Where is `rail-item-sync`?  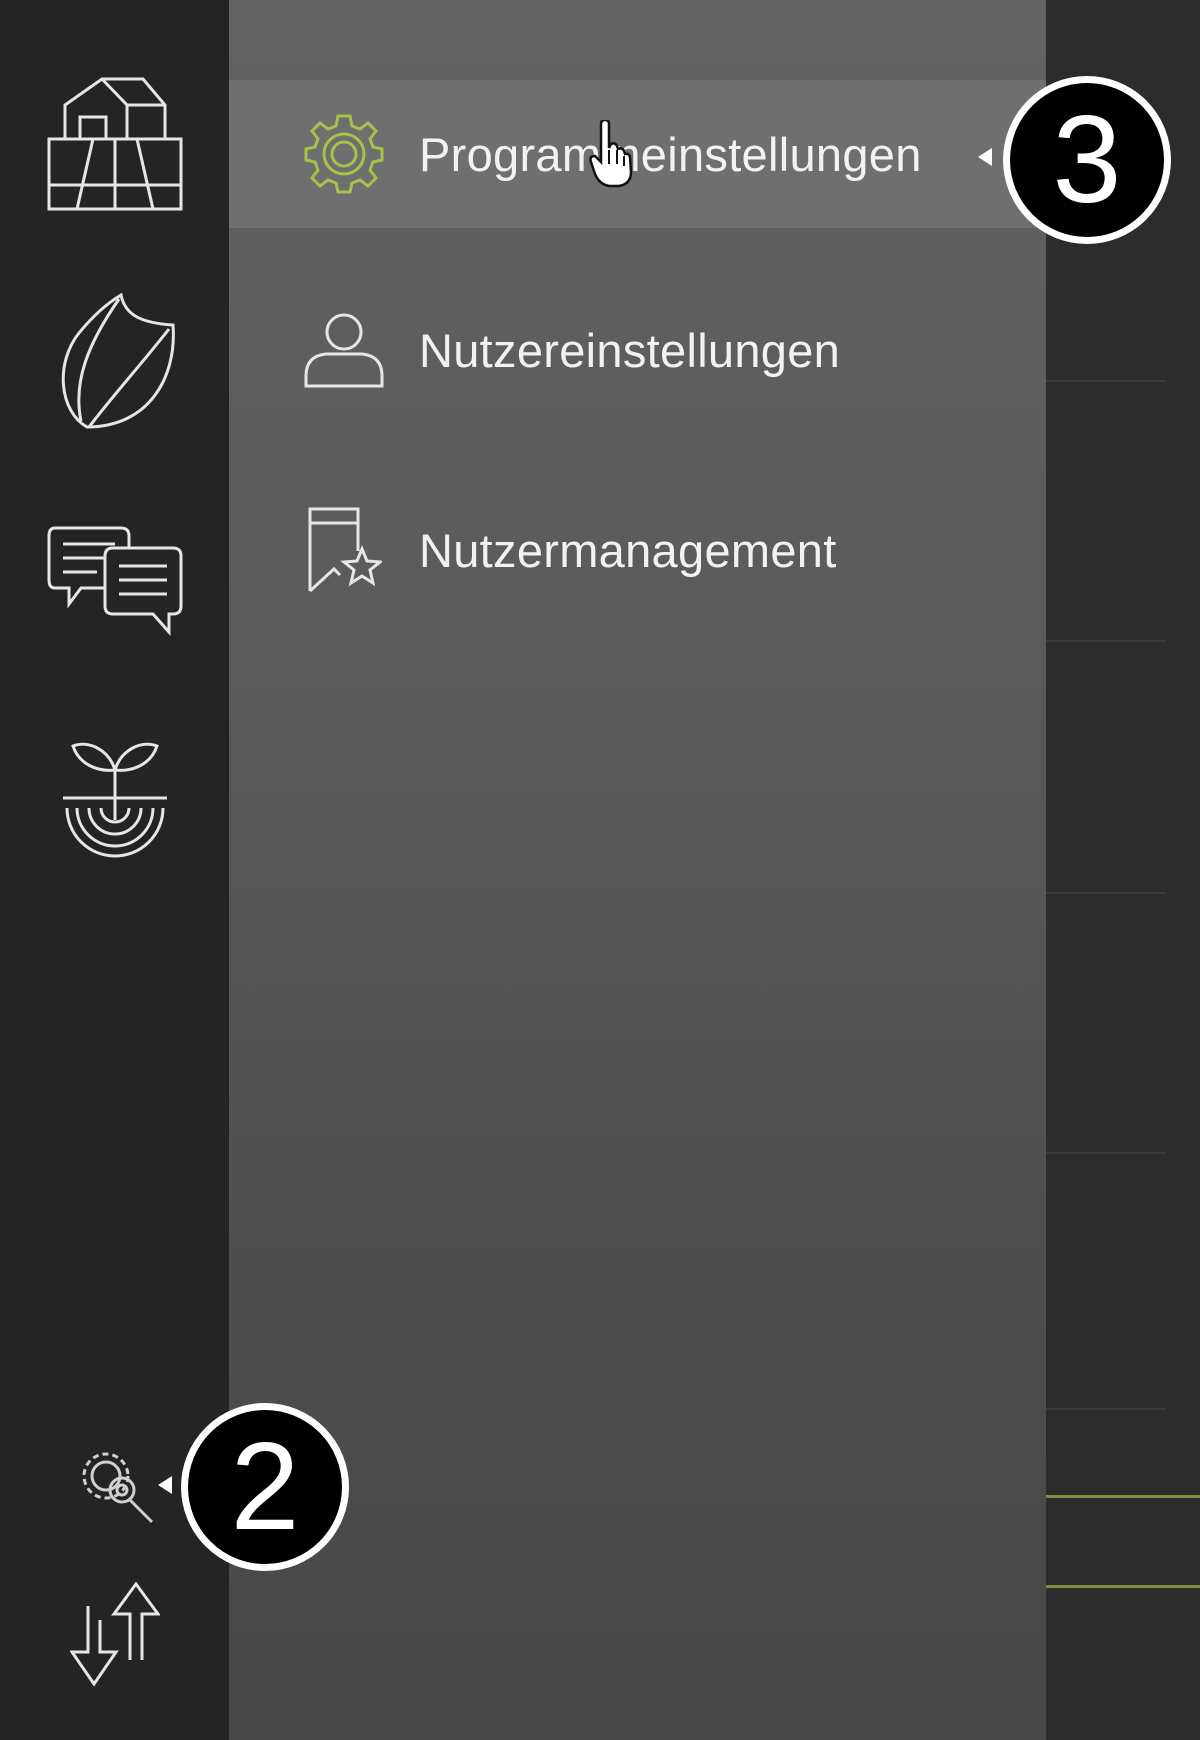 rail-item-sync is located at coordinates (115, 1635).